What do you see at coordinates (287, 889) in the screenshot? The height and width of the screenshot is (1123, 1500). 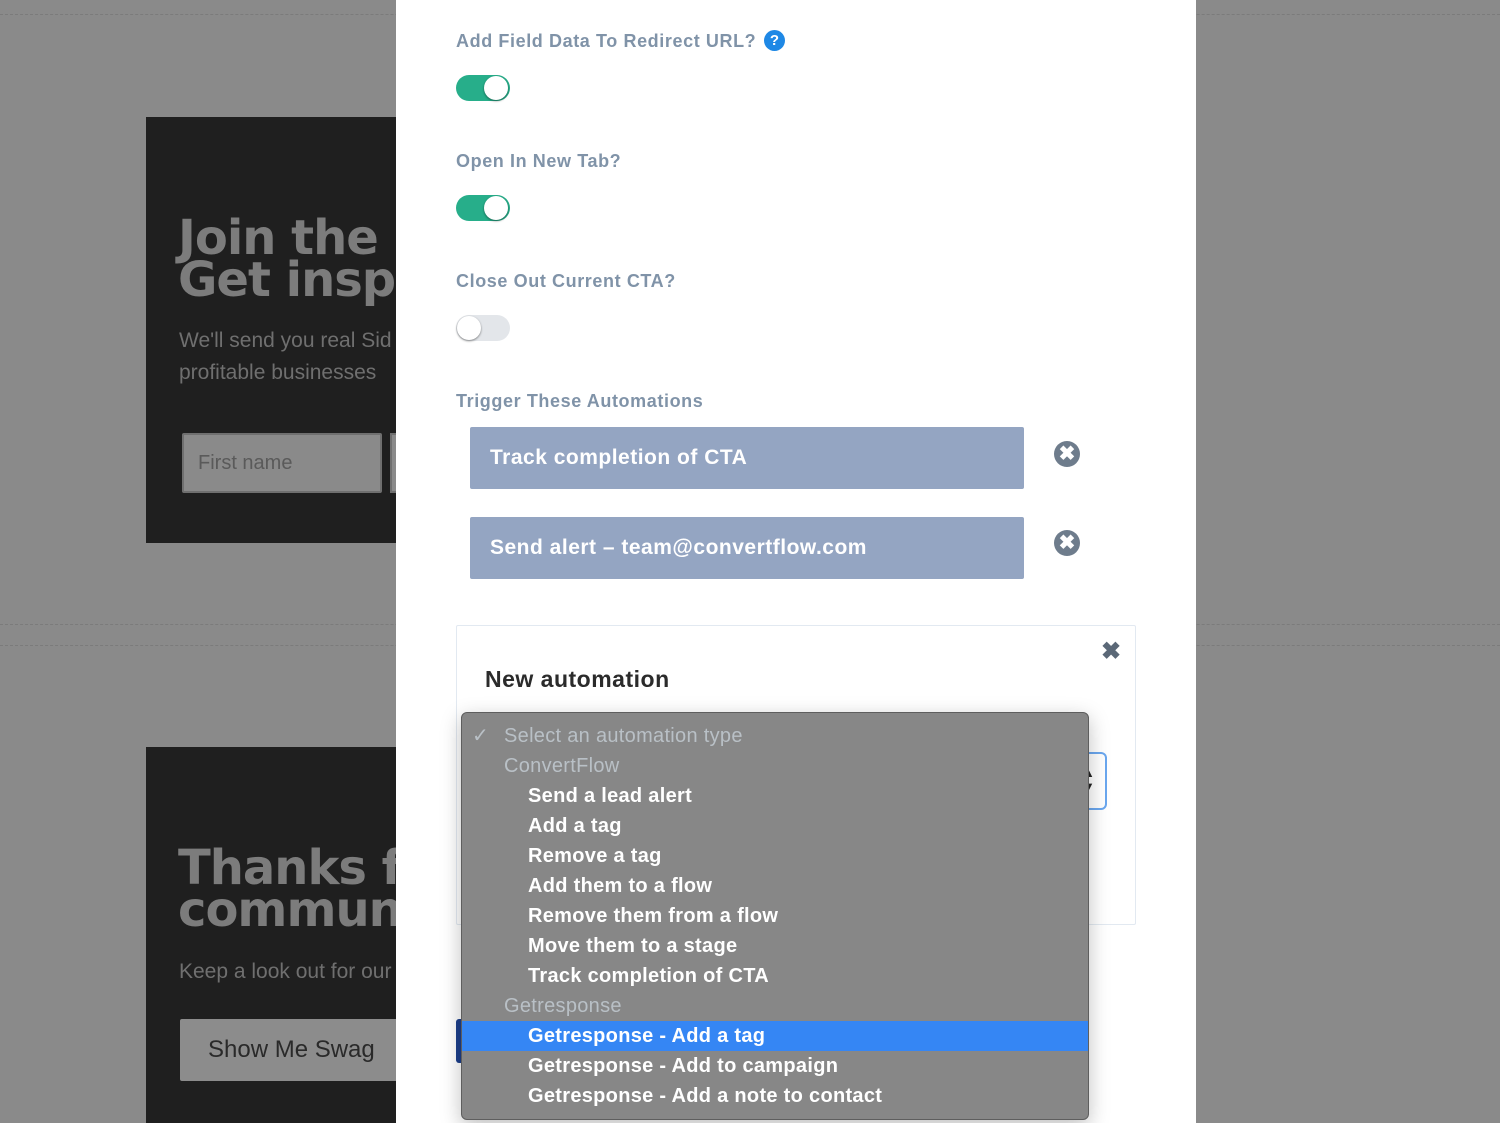 I see `background-card-title: Thanks fo communi` at bounding box center [287, 889].